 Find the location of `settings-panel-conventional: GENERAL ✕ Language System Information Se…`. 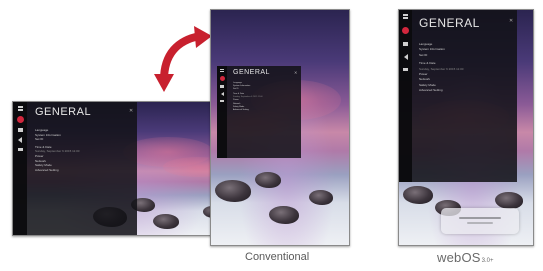

settings-panel-conventional: GENERAL ✕ Language System Information Se… is located at coordinates (259, 112).